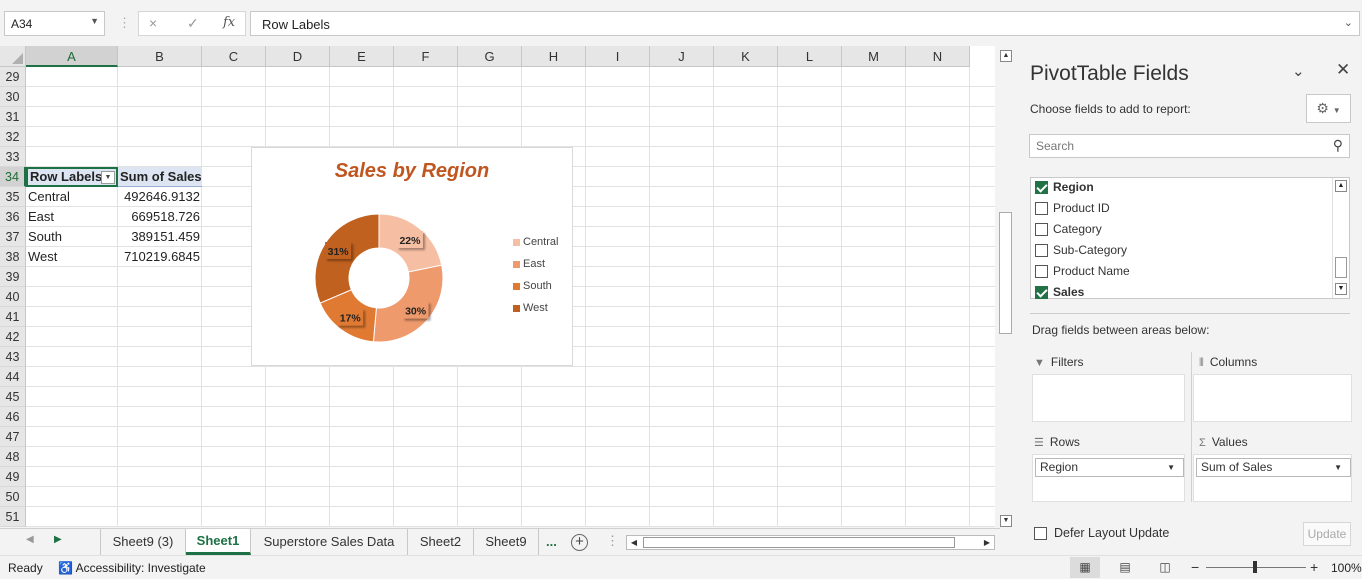 The width and height of the screenshot is (1362, 579). Describe the element at coordinates (1101, 533) in the screenshot. I see `defer-layout-update: Defer Layout Update` at that location.